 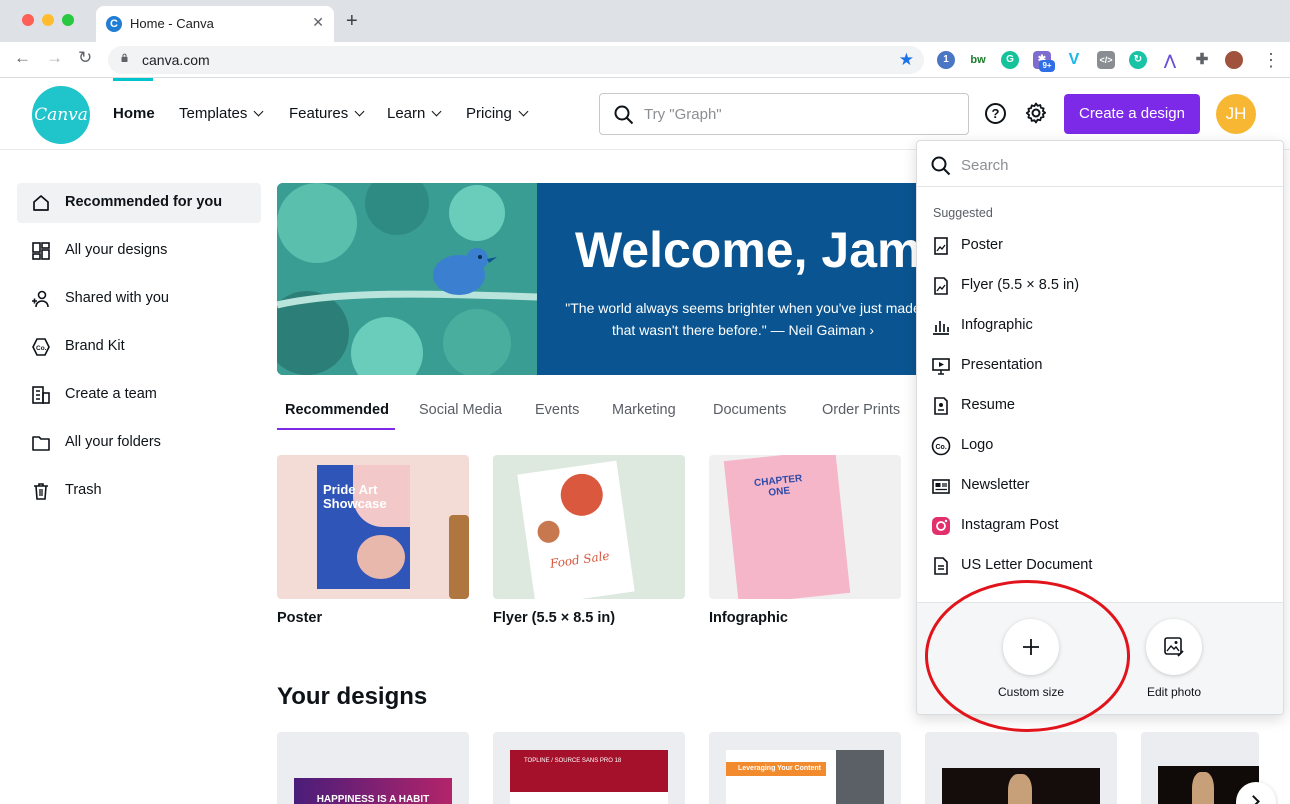 I want to click on tab-marketing: Marketing, so click(x=644, y=410).